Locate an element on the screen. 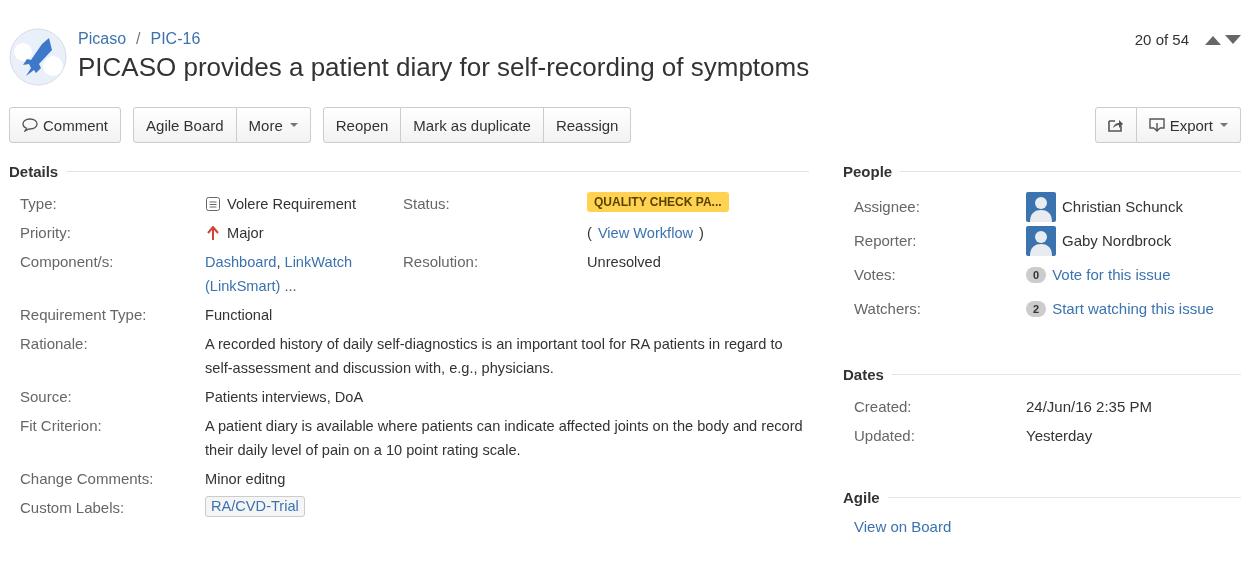 Image resolution: width=1255 pixels, height=574 pixels. next-arrow-icon is located at coordinates (1233, 39).